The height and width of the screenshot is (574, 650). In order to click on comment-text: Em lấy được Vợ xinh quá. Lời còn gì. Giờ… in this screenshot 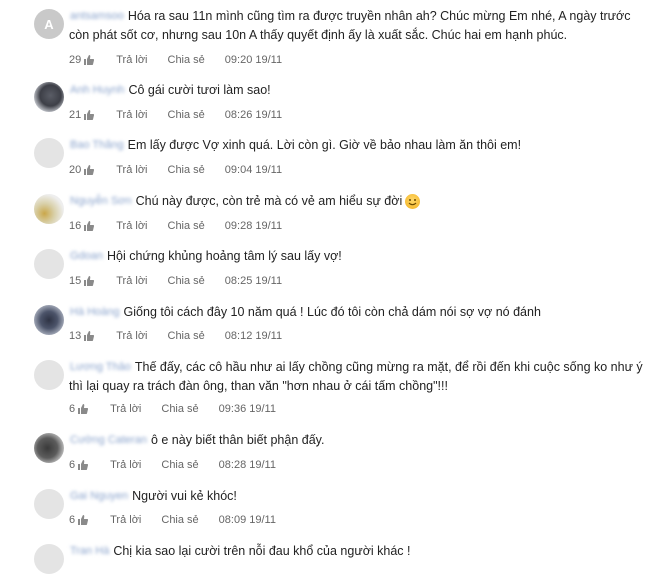, I will do `click(324, 145)`.